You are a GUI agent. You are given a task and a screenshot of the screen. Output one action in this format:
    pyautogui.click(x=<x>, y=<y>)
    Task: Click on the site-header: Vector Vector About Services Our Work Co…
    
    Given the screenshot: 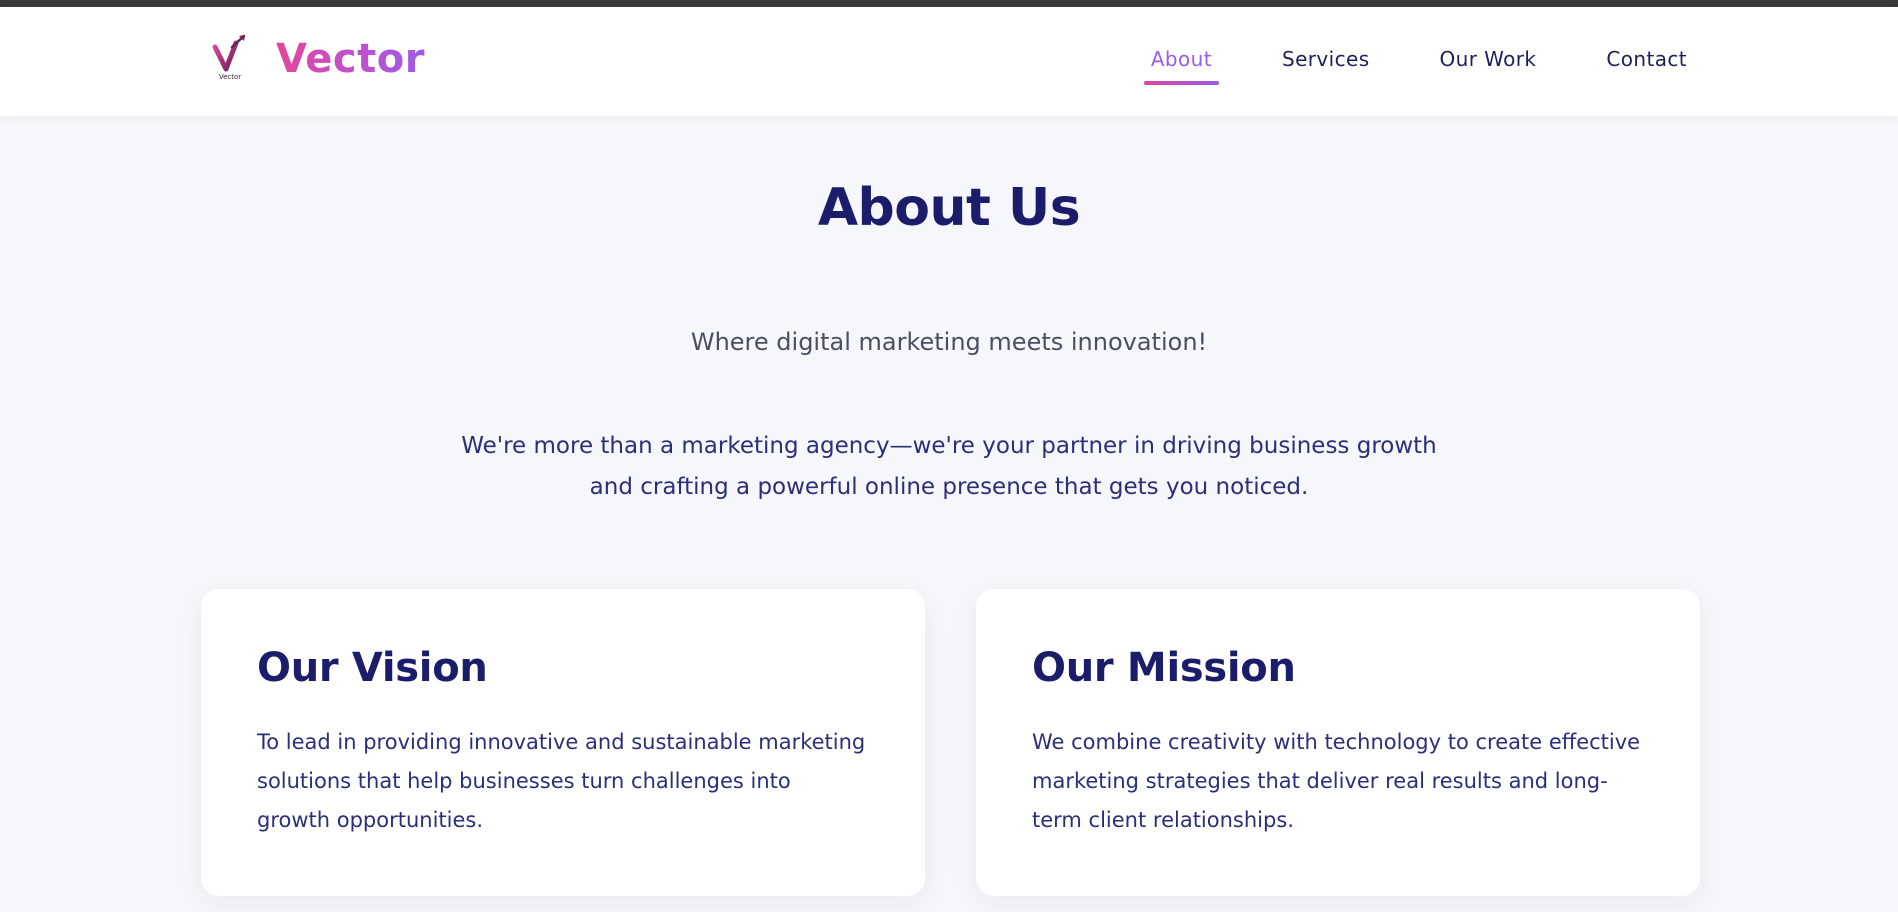 What is the action you would take?
    pyautogui.click(x=949, y=61)
    